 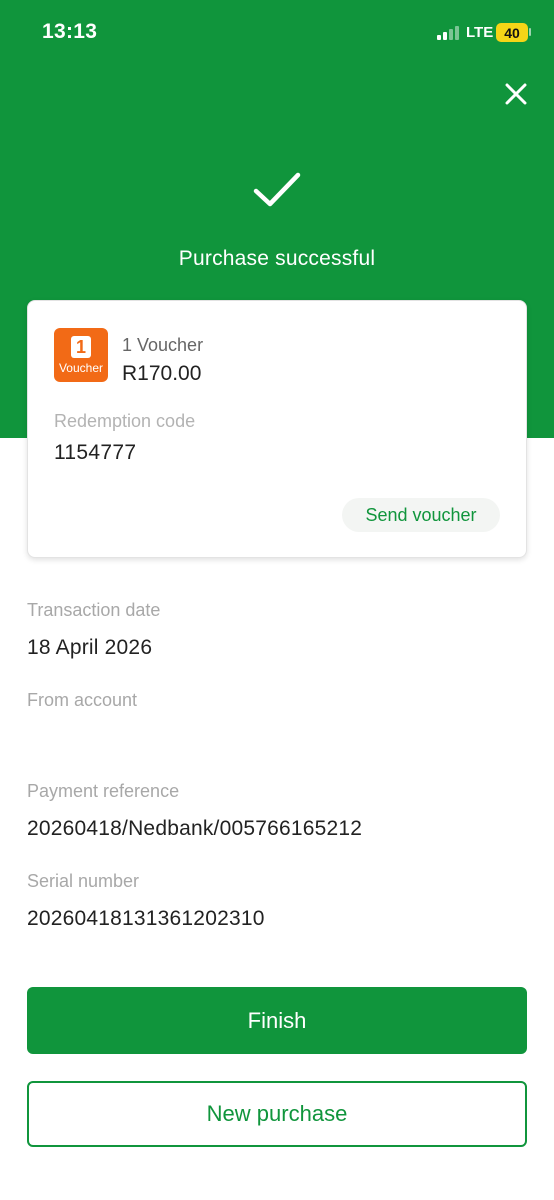 I want to click on checkmark-icon, so click(x=277, y=189).